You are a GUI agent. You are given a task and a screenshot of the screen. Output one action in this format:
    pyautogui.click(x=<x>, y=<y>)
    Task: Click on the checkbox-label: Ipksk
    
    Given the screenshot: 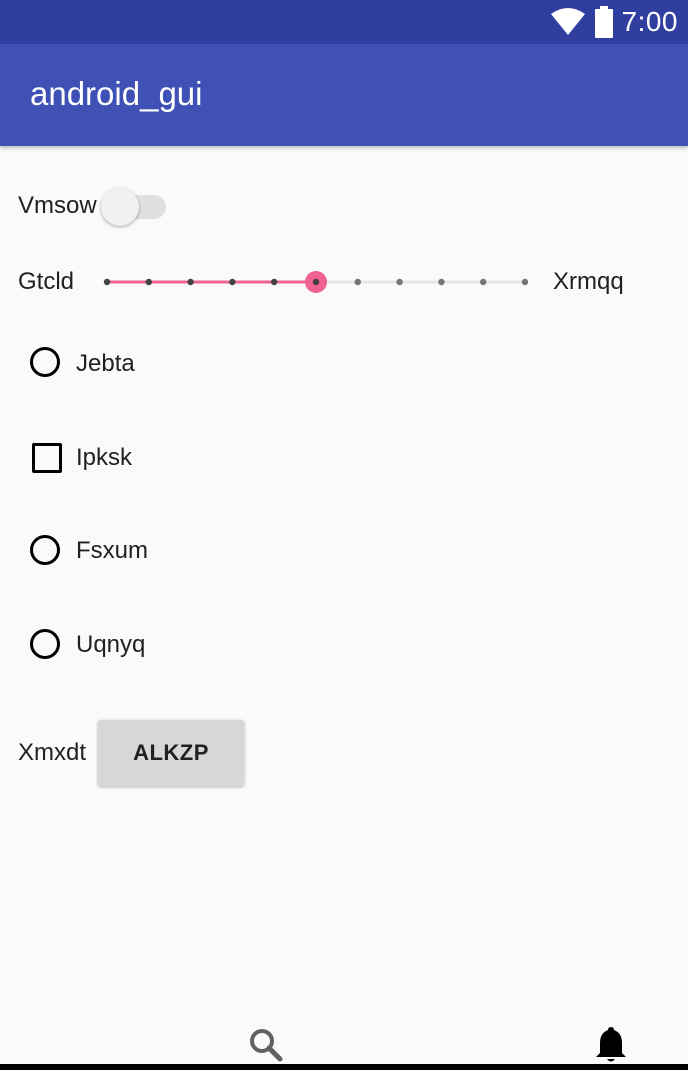 What is the action you would take?
    pyautogui.click(x=104, y=457)
    